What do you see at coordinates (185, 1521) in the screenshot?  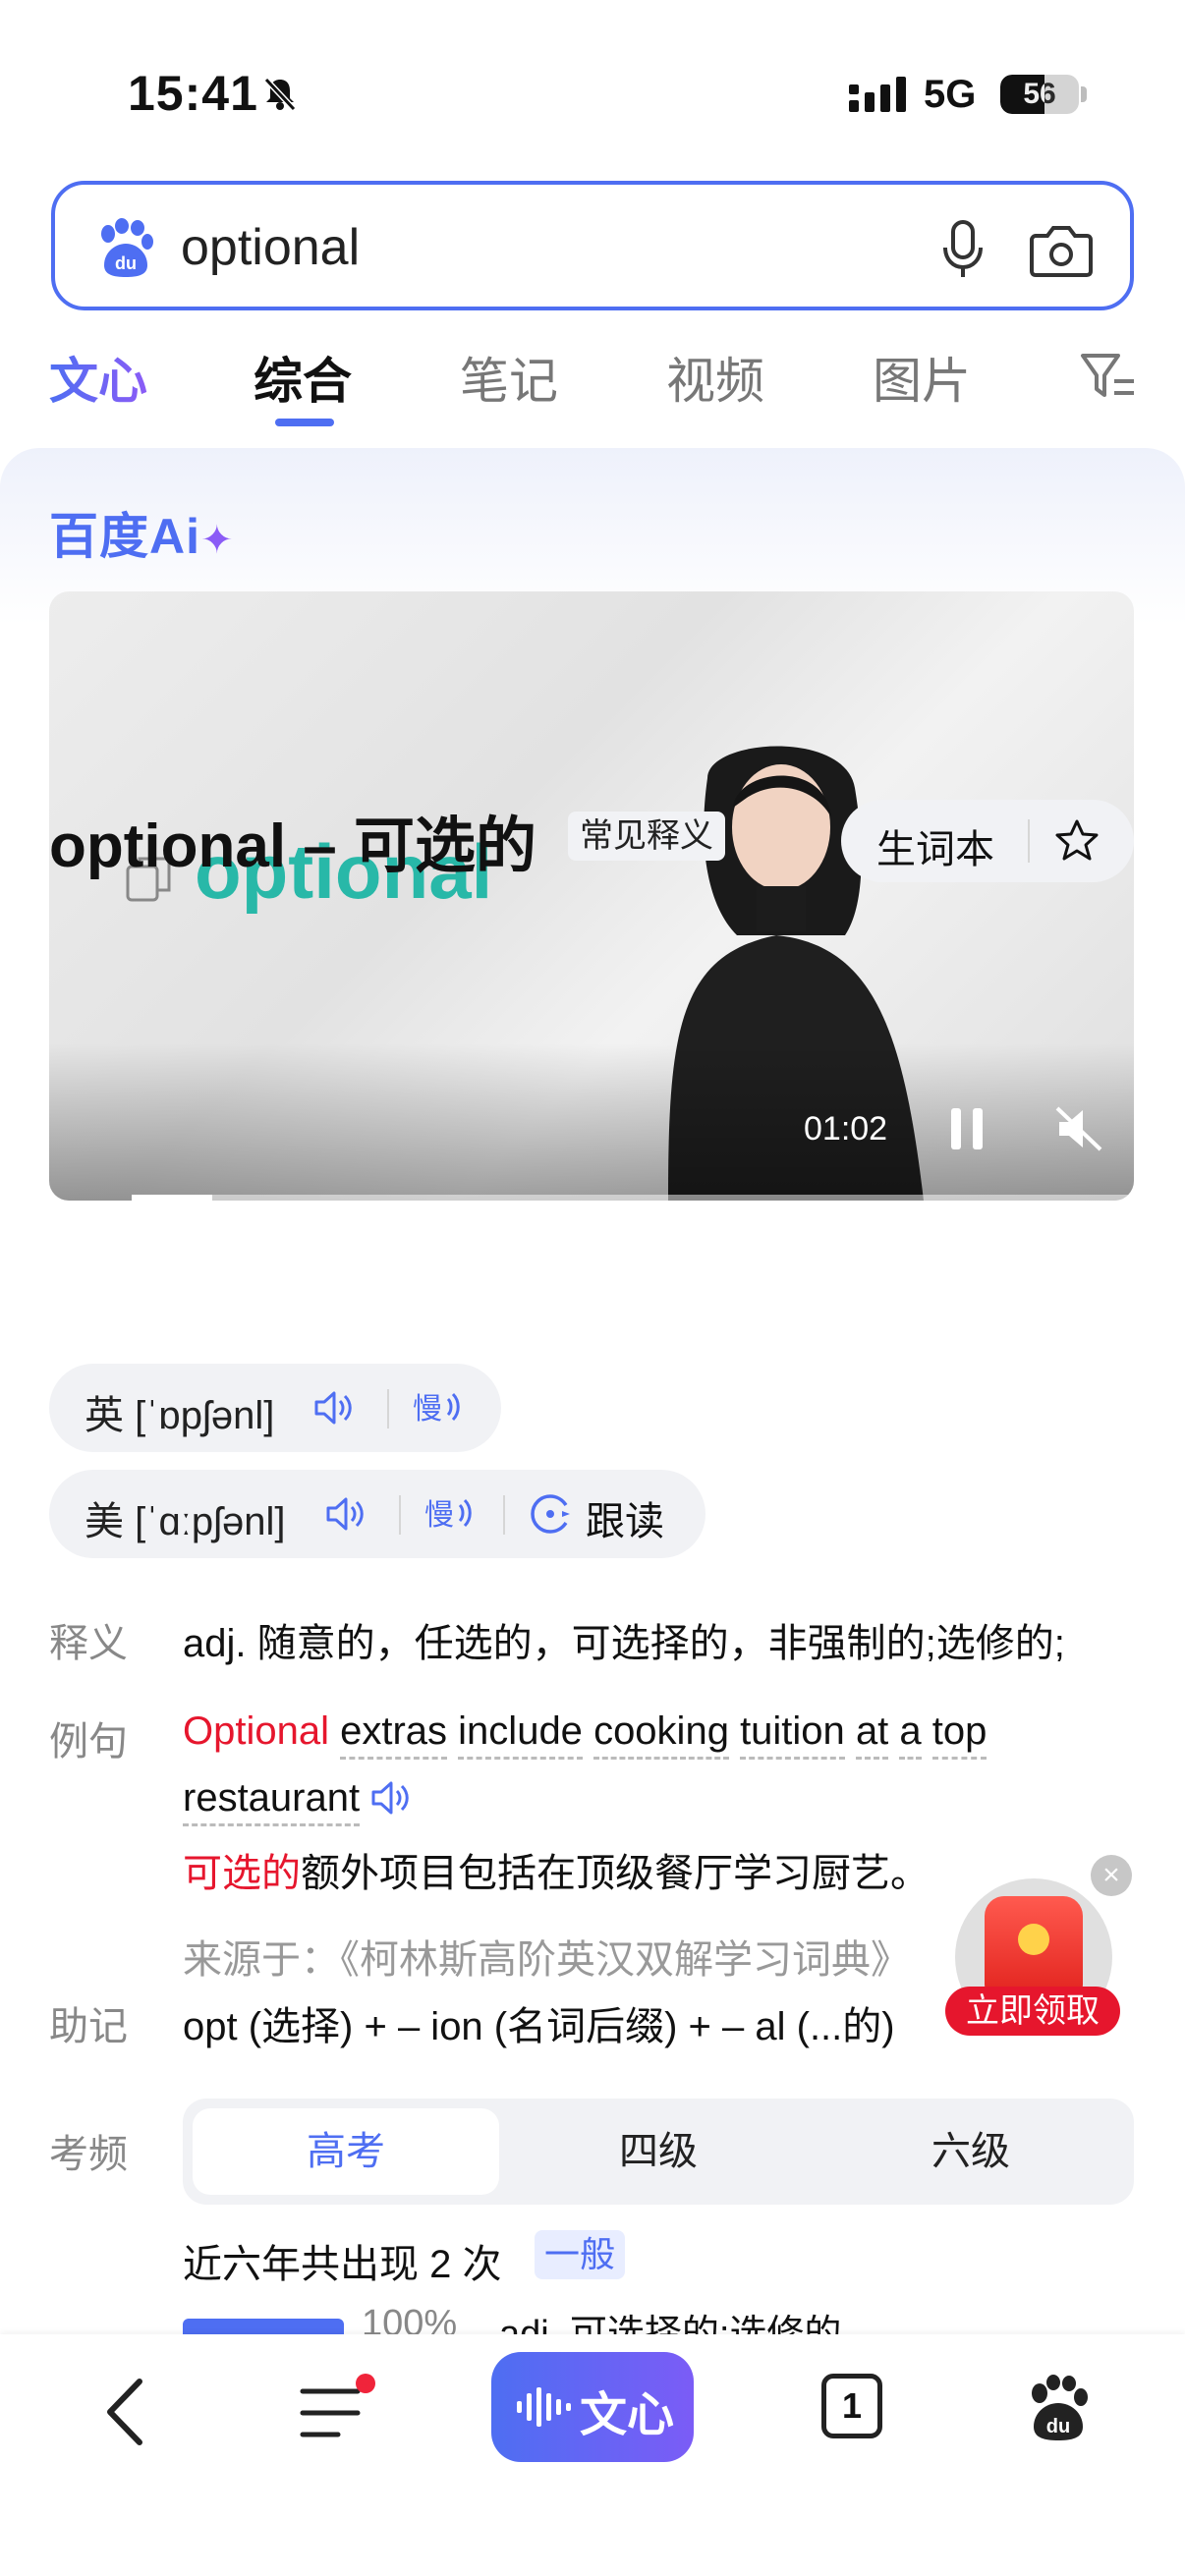 I see `us-phonetic: 美 [ˈɑːpʃənl]` at bounding box center [185, 1521].